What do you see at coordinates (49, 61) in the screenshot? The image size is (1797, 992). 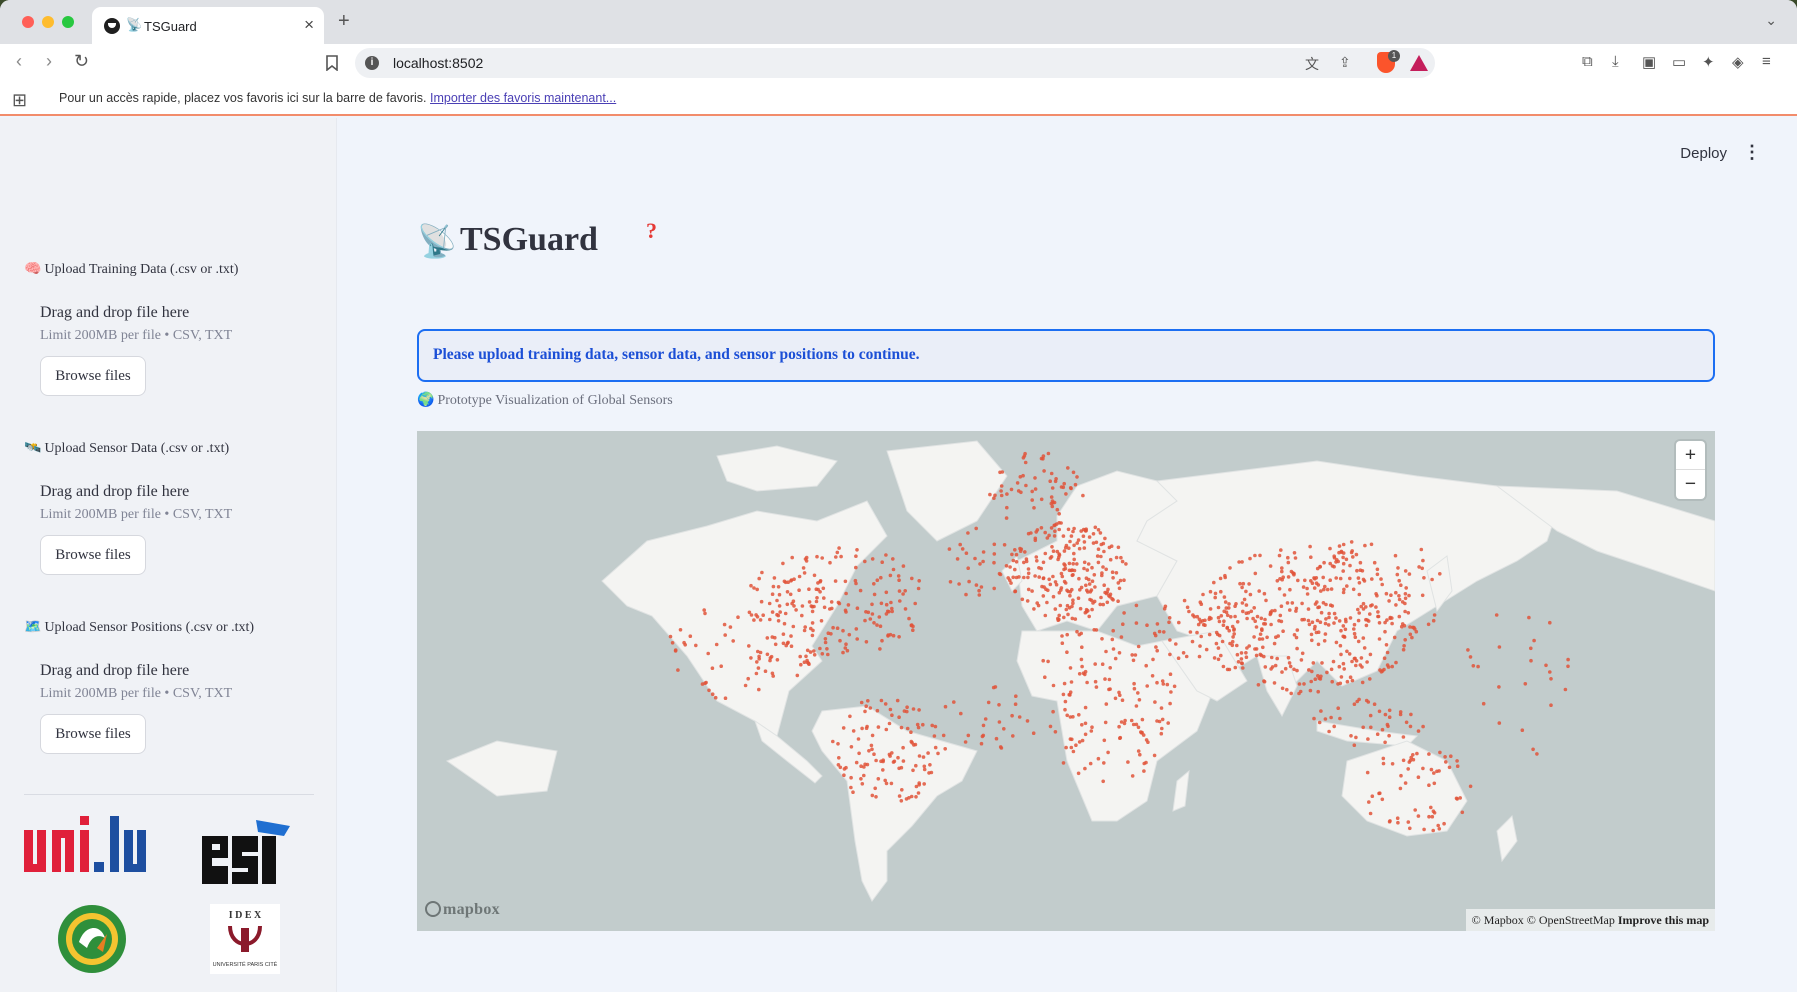 I see `forward-arrow-icon: ›` at bounding box center [49, 61].